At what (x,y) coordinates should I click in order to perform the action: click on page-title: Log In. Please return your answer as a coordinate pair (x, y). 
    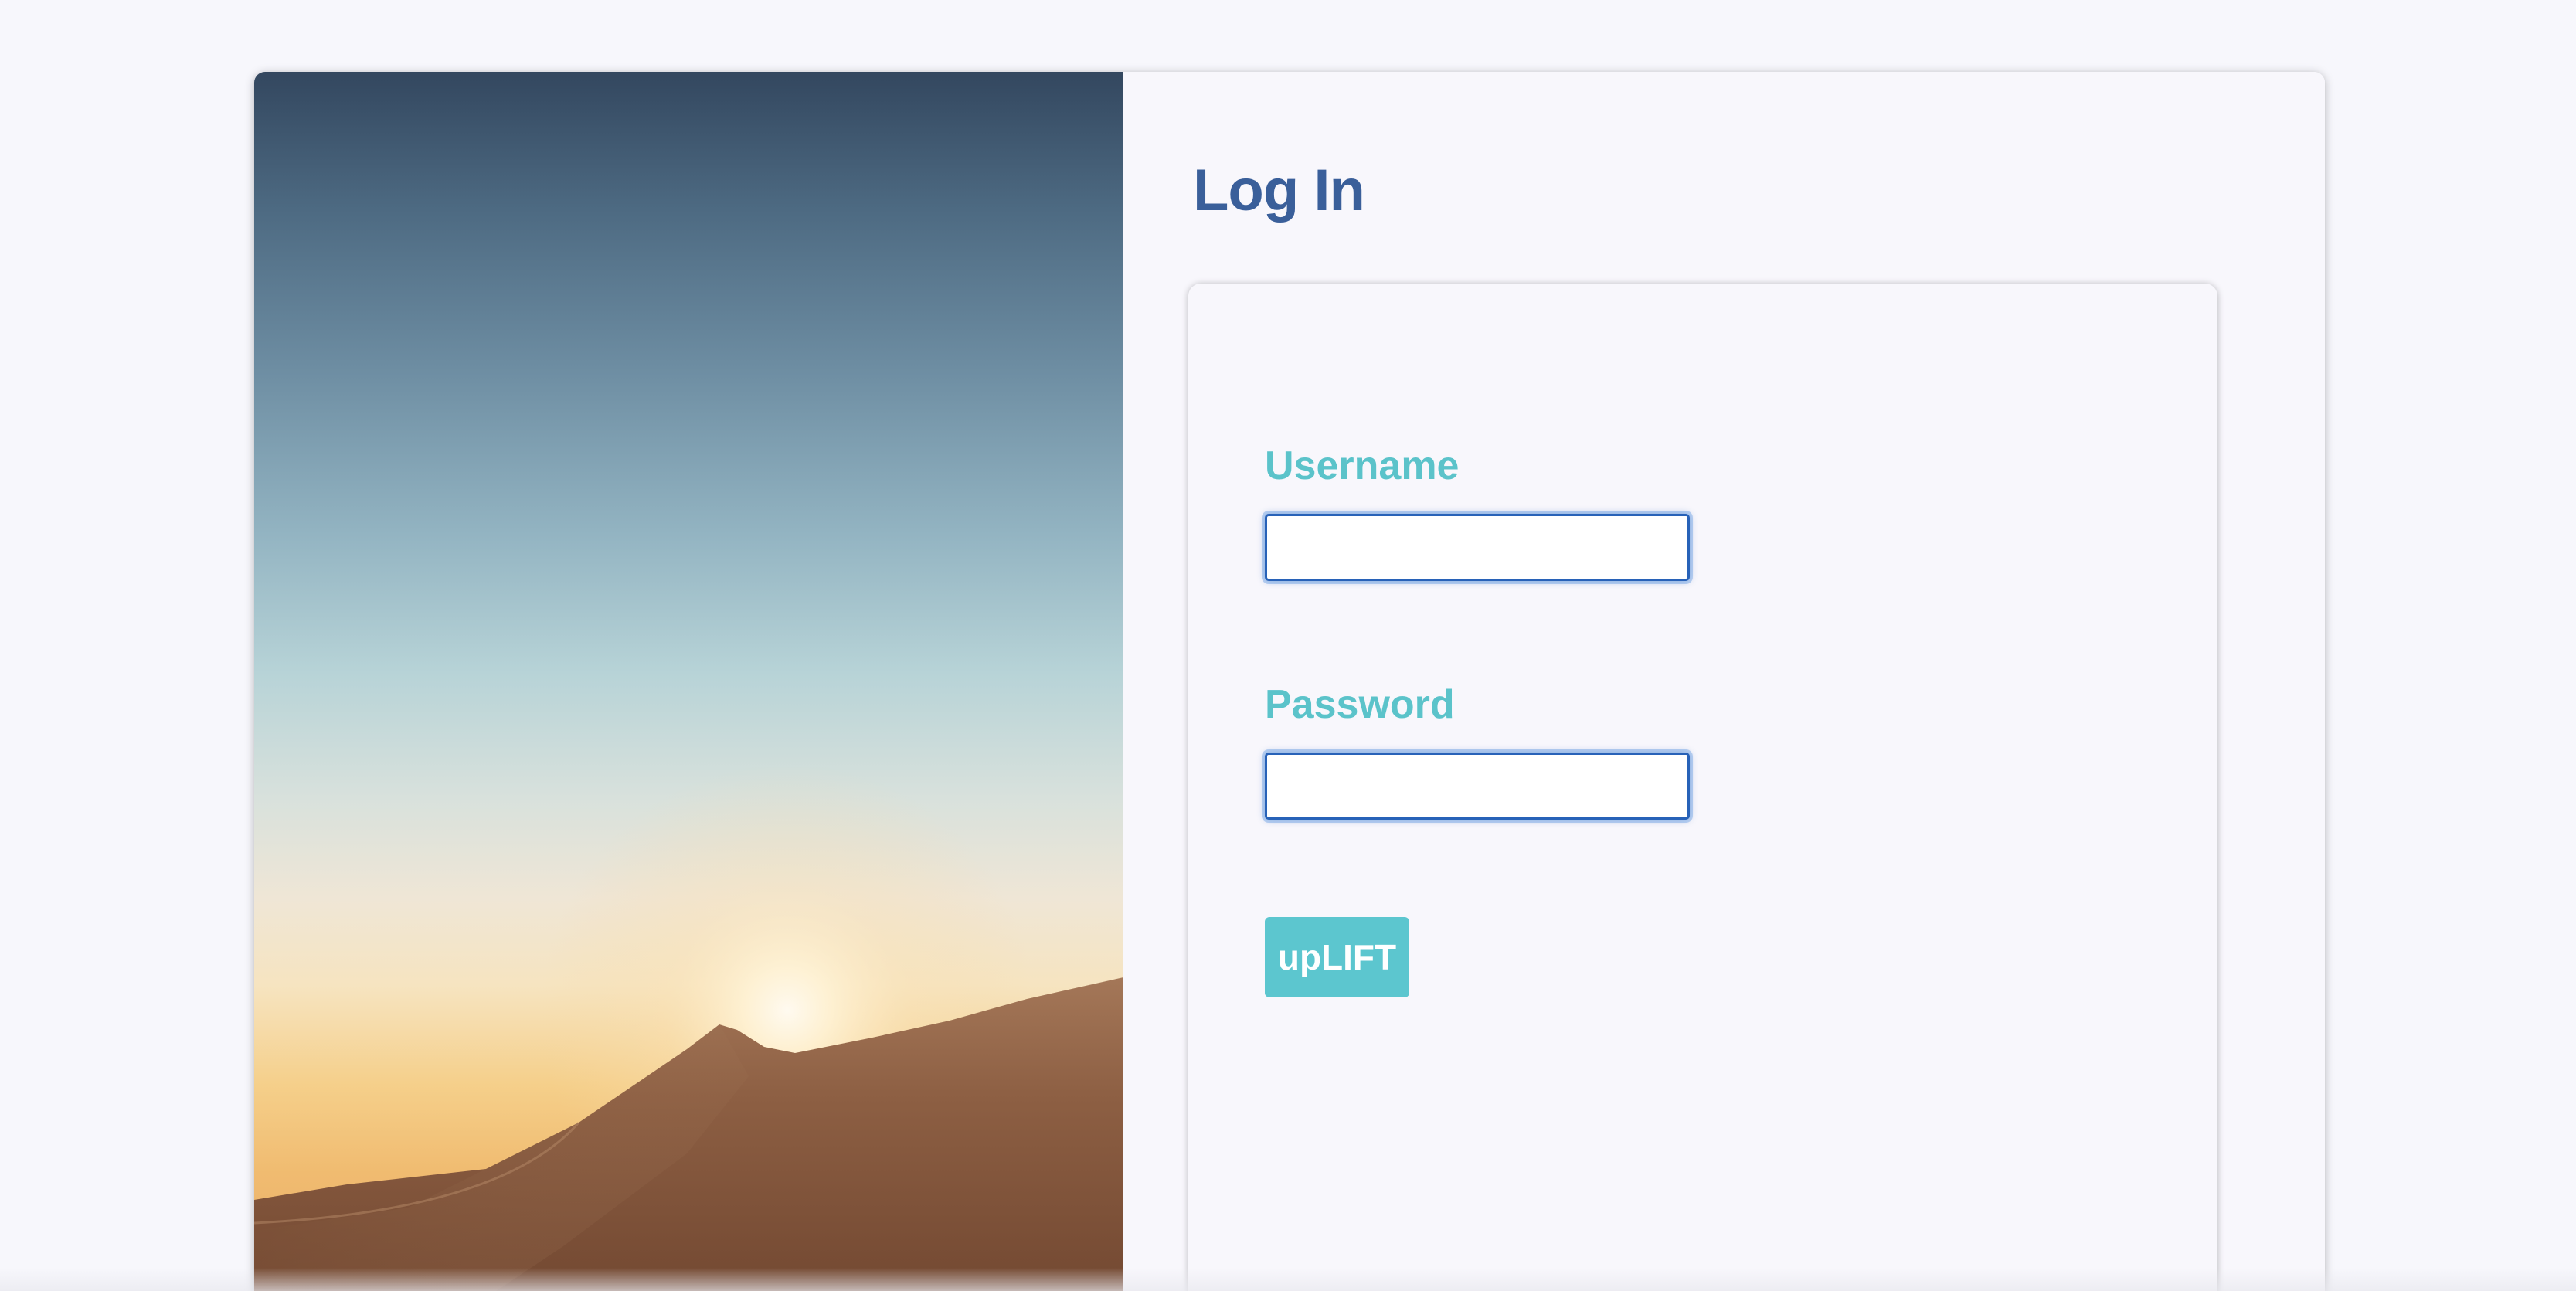
    Looking at the image, I should click on (1279, 190).